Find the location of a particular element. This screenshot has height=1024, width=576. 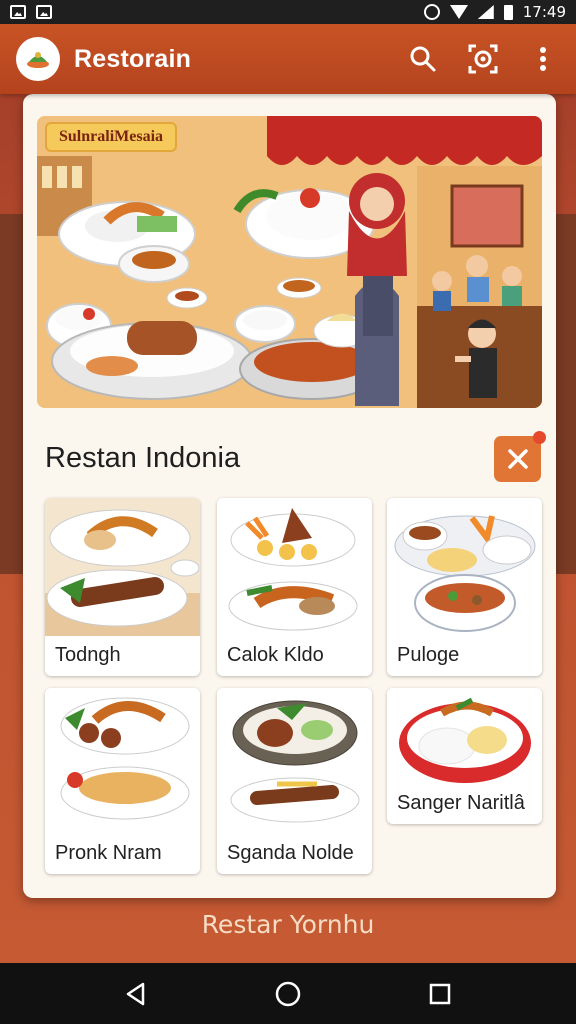

alarm-icon is located at coordinates (431, 12).